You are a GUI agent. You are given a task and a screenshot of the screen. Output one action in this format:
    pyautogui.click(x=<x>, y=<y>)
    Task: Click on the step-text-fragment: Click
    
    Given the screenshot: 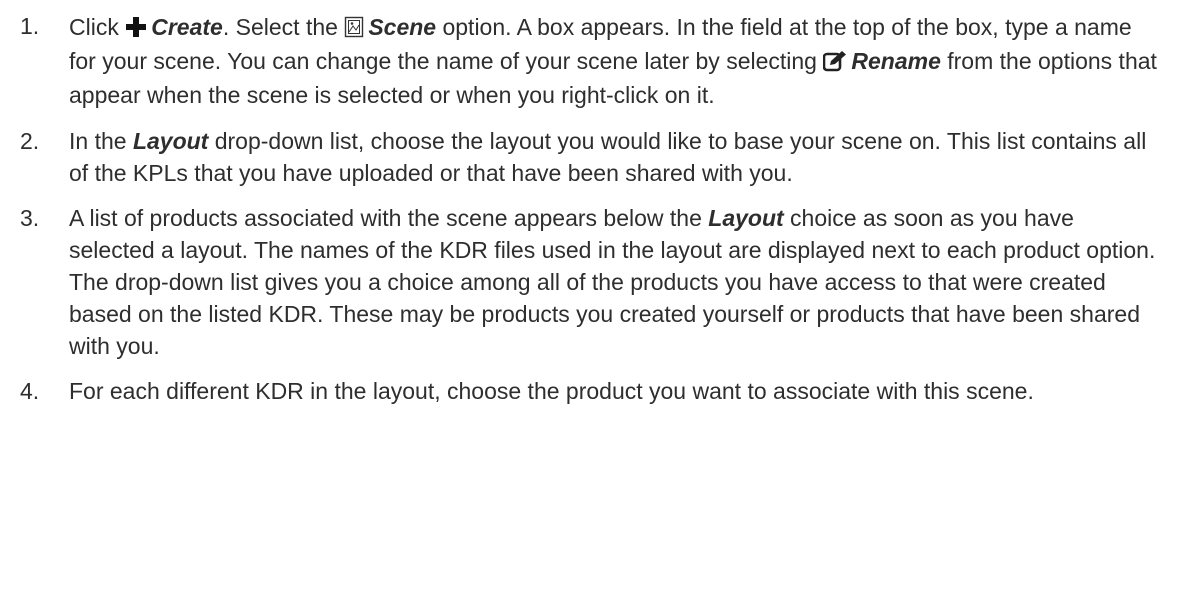 What is the action you would take?
    pyautogui.click(x=97, y=27)
    